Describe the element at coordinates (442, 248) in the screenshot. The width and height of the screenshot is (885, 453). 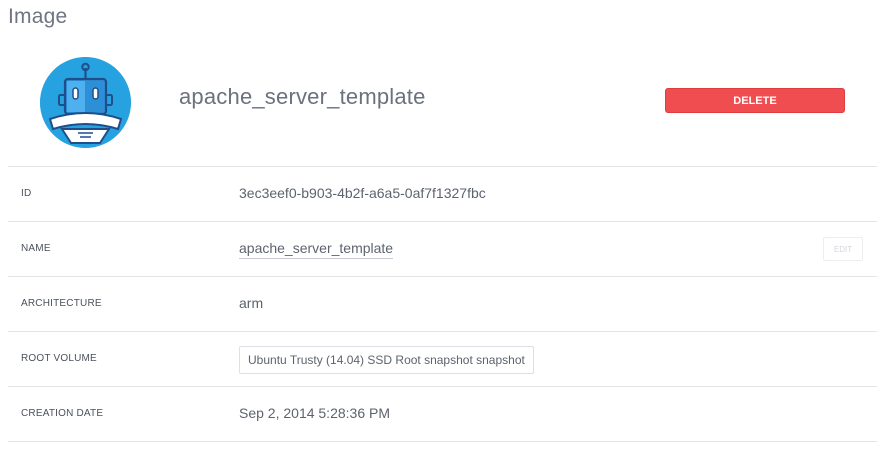
I see `detail-row-name: NAME apache_server_template EDIT` at that location.